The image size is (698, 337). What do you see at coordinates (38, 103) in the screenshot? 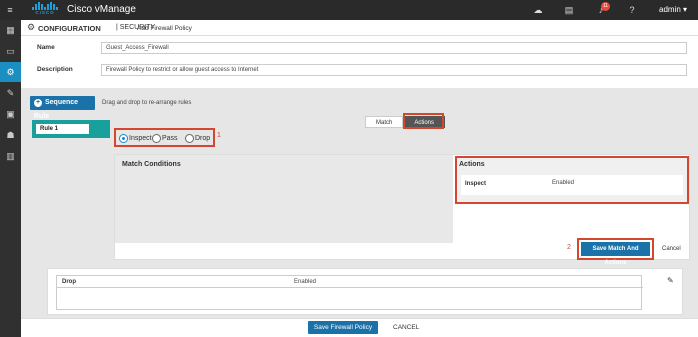
I see `plus-icon: +` at bounding box center [38, 103].